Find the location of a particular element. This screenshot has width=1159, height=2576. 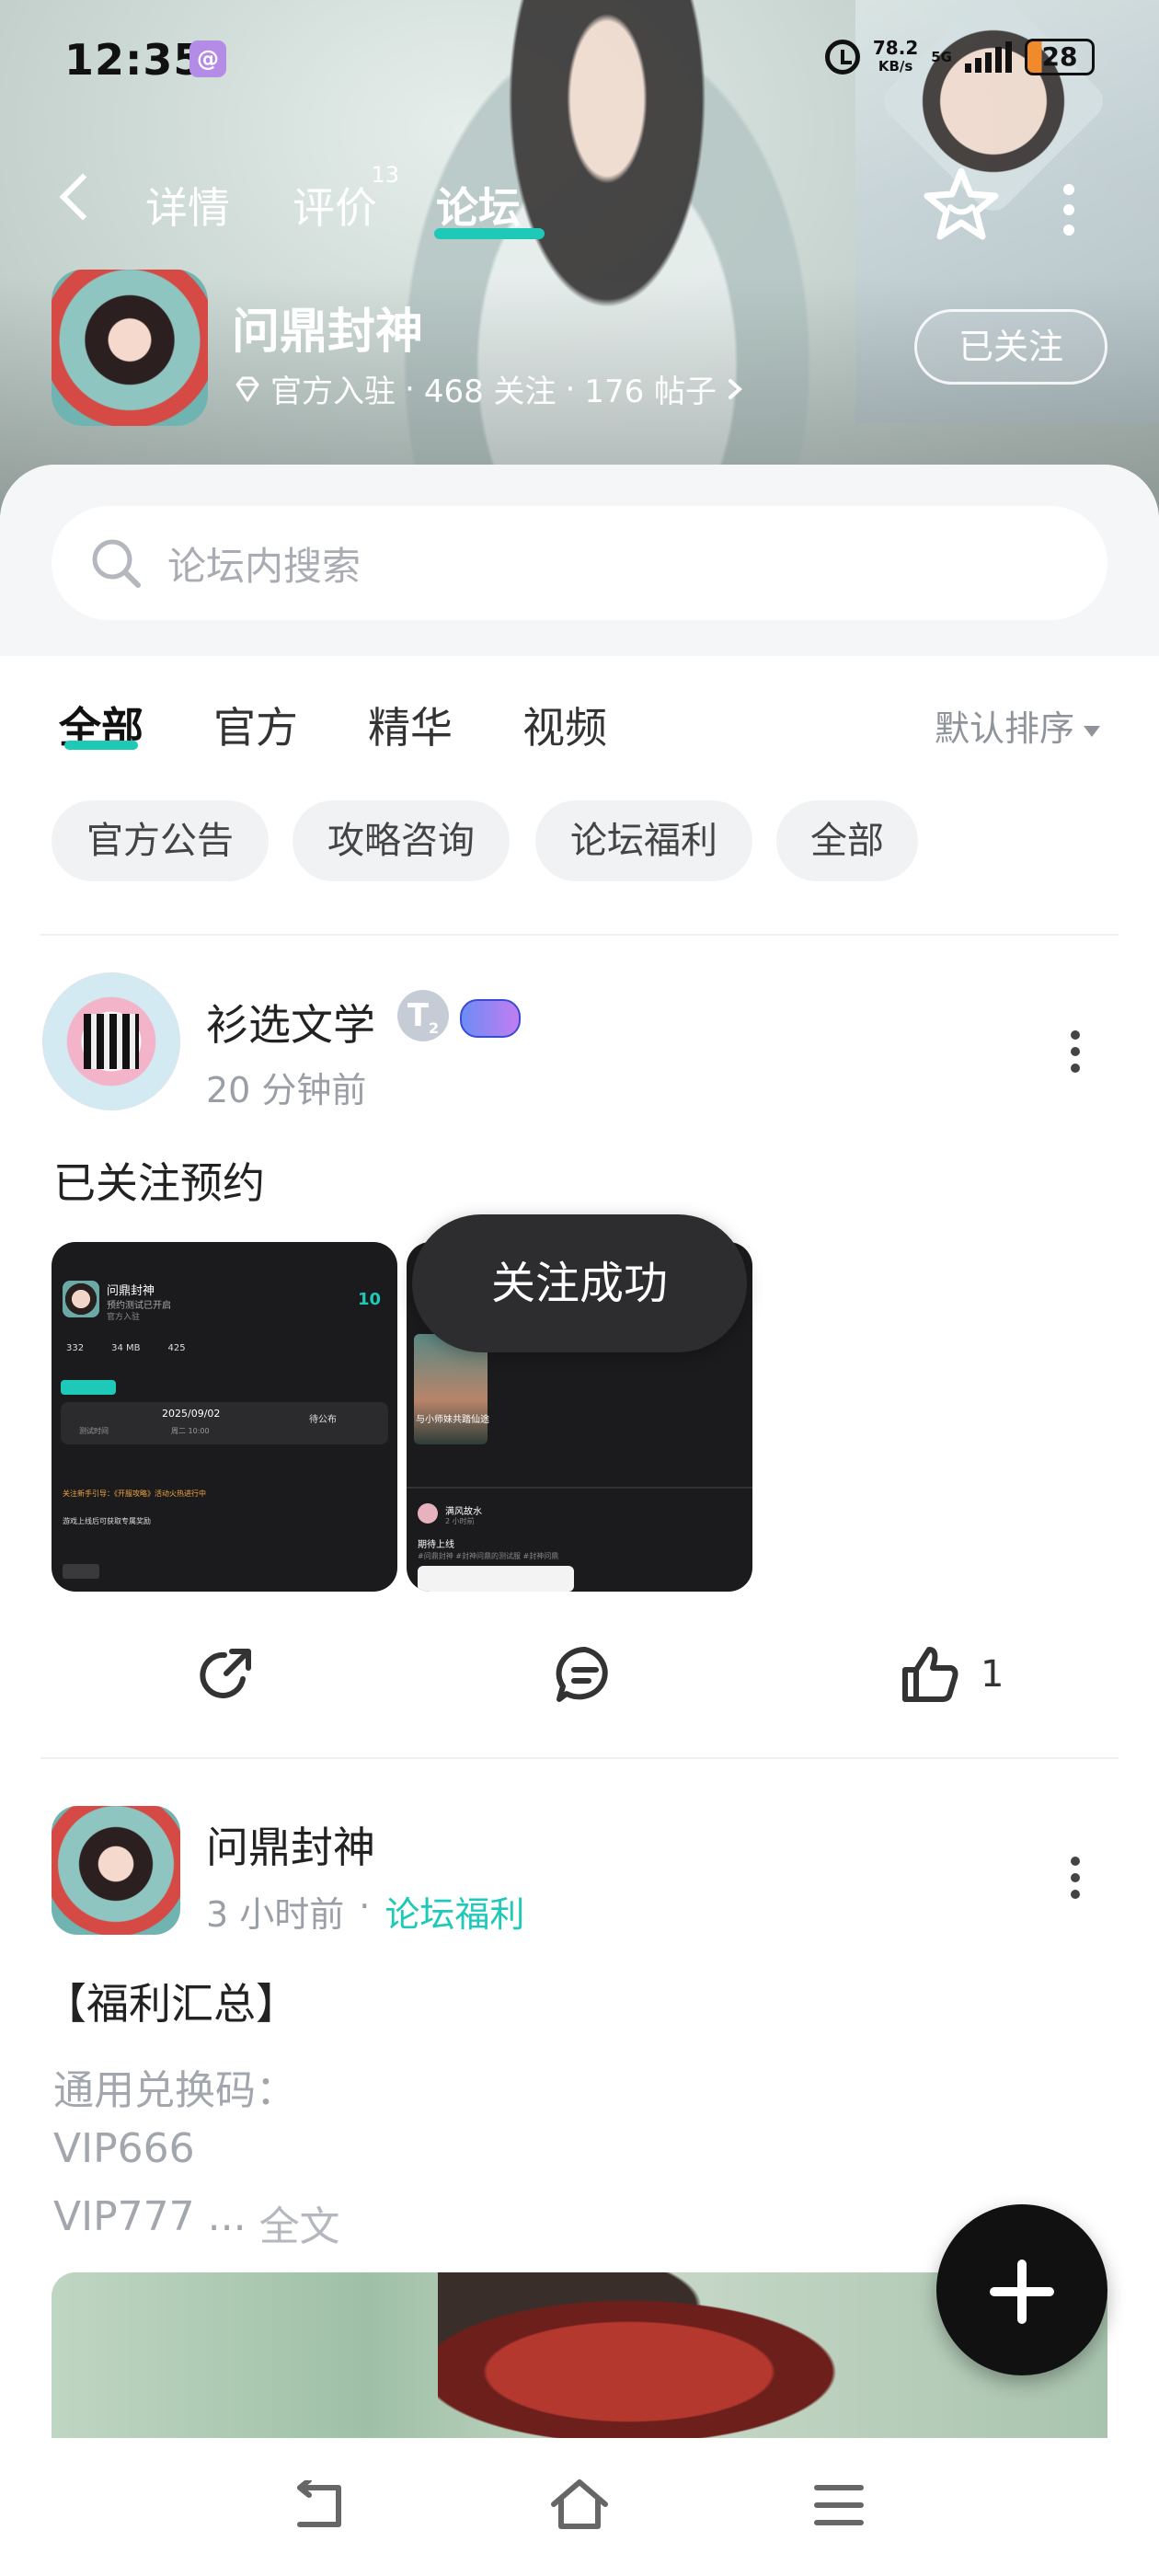

back-icon is located at coordinates (321, 2506).